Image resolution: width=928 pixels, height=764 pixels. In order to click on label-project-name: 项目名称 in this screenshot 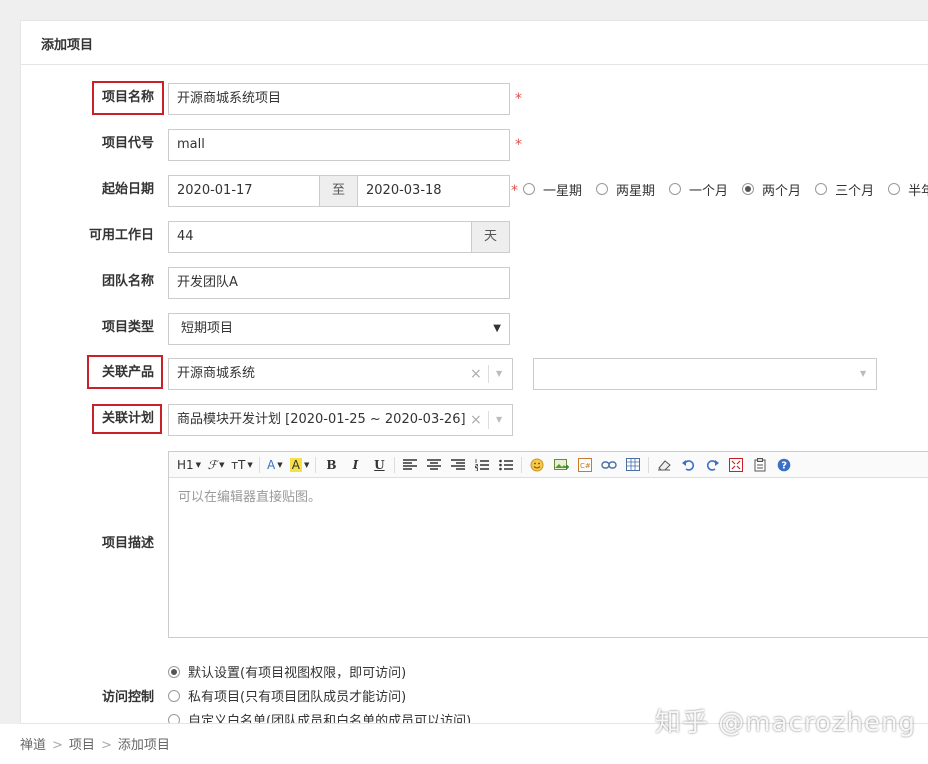, I will do `click(127, 97)`.